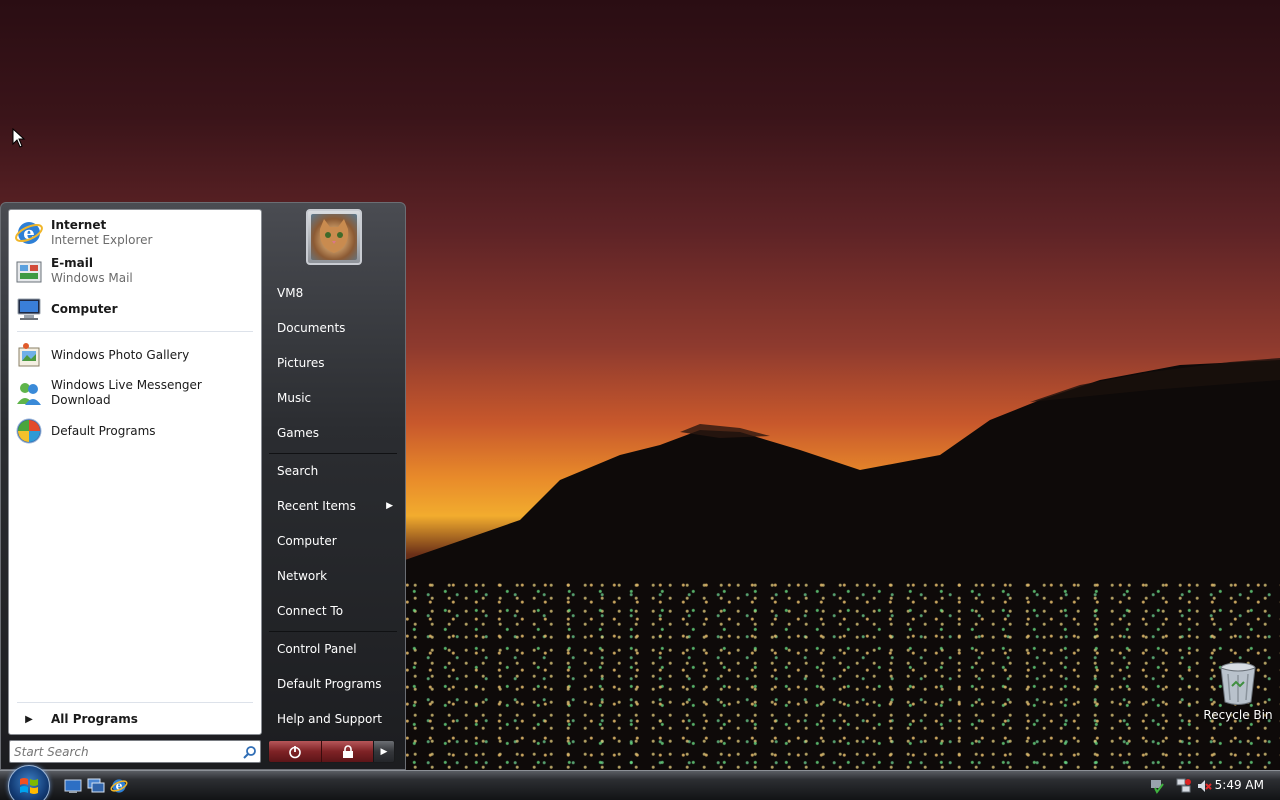 This screenshot has width=1280, height=800. I want to click on recycle-bin-icon, so click(1238, 683).